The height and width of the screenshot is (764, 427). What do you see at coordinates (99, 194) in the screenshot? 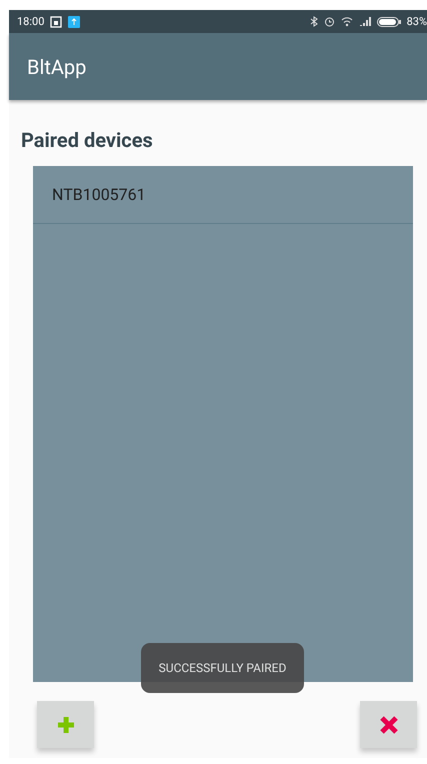
I see `device-name: NTB1005761` at bounding box center [99, 194].